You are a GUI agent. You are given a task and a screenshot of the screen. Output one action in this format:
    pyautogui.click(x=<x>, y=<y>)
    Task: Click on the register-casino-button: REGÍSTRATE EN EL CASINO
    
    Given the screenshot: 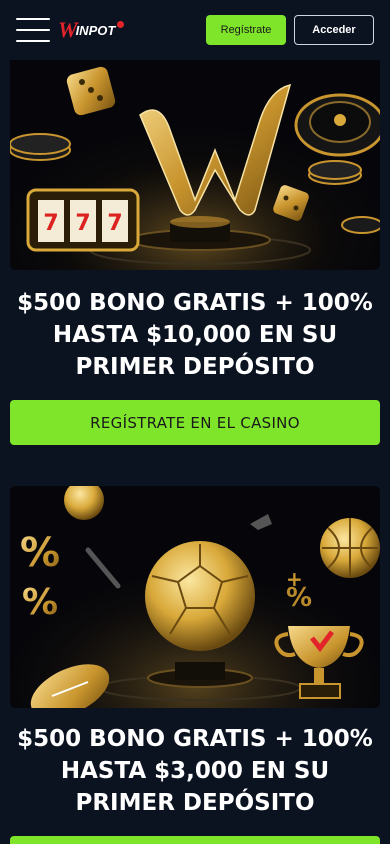 What is the action you would take?
    pyautogui.click(x=195, y=422)
    